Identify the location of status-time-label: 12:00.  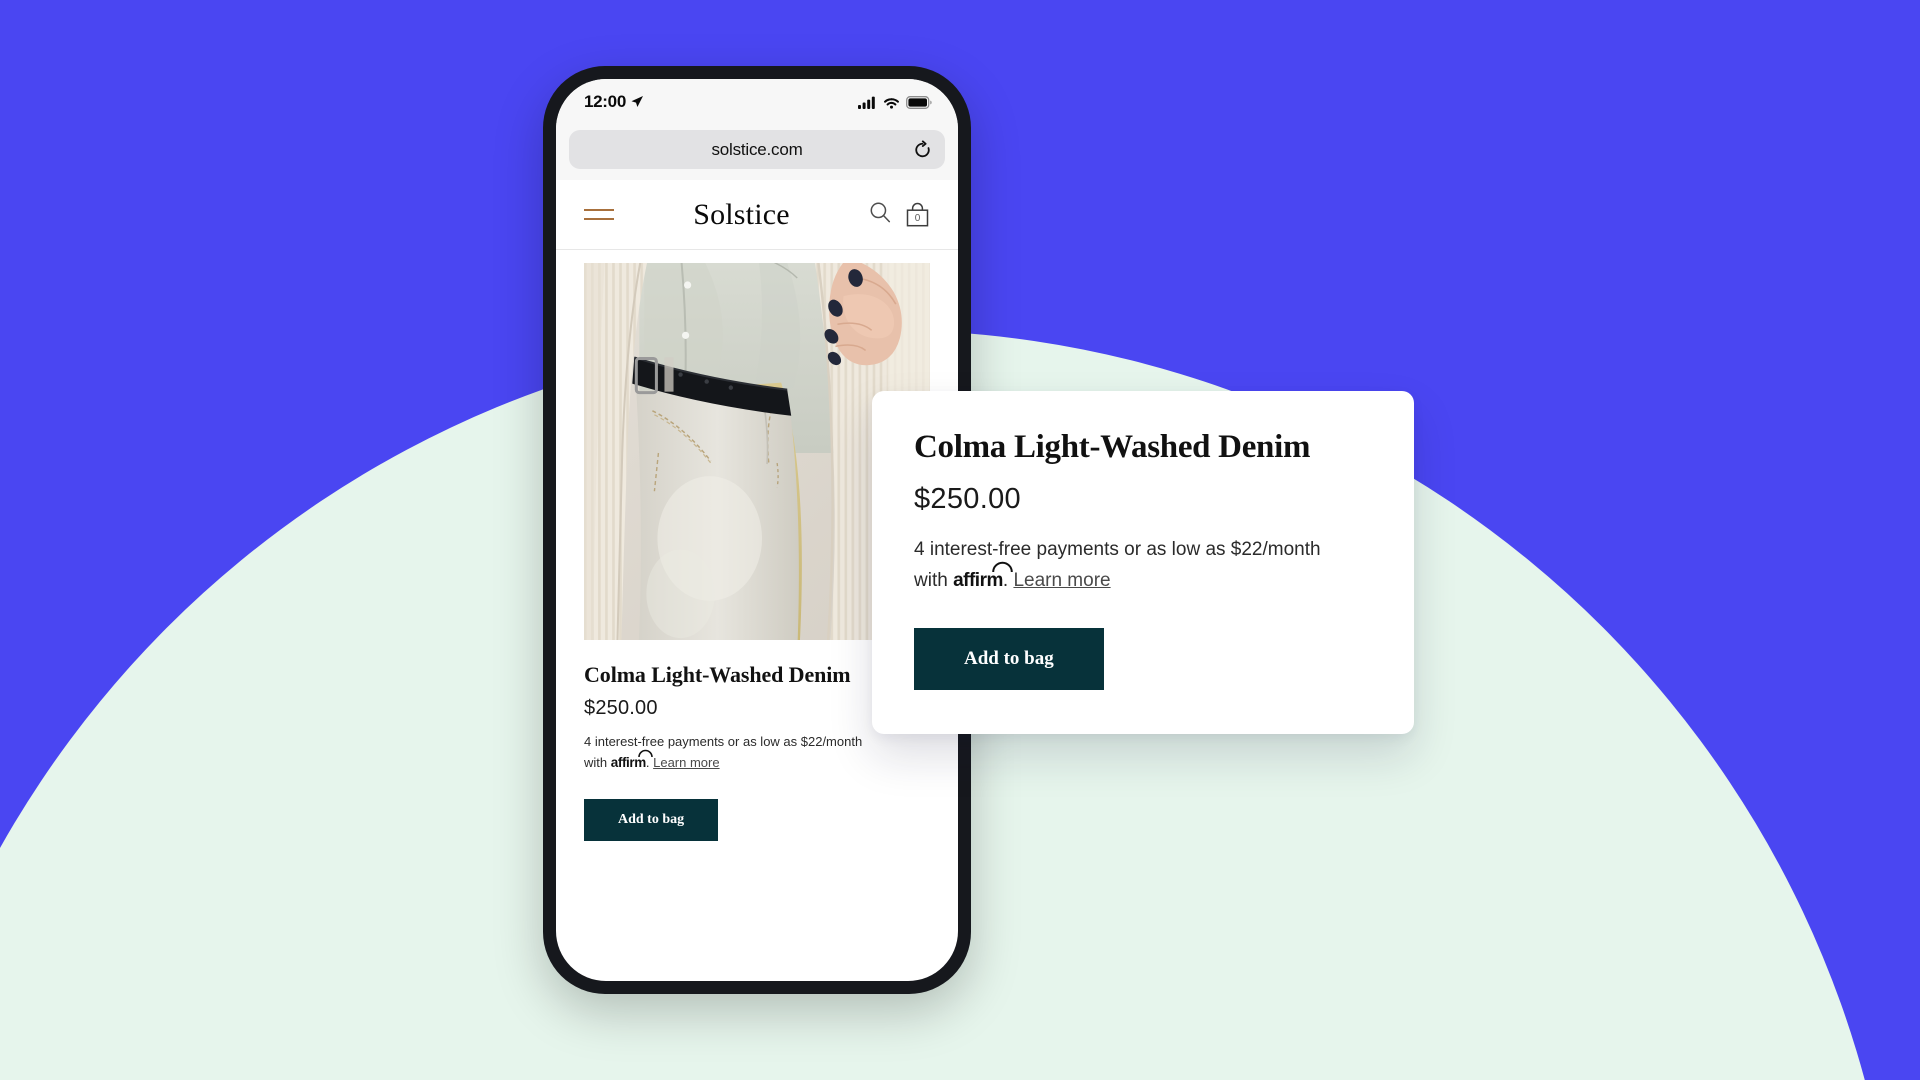
(605, 101).